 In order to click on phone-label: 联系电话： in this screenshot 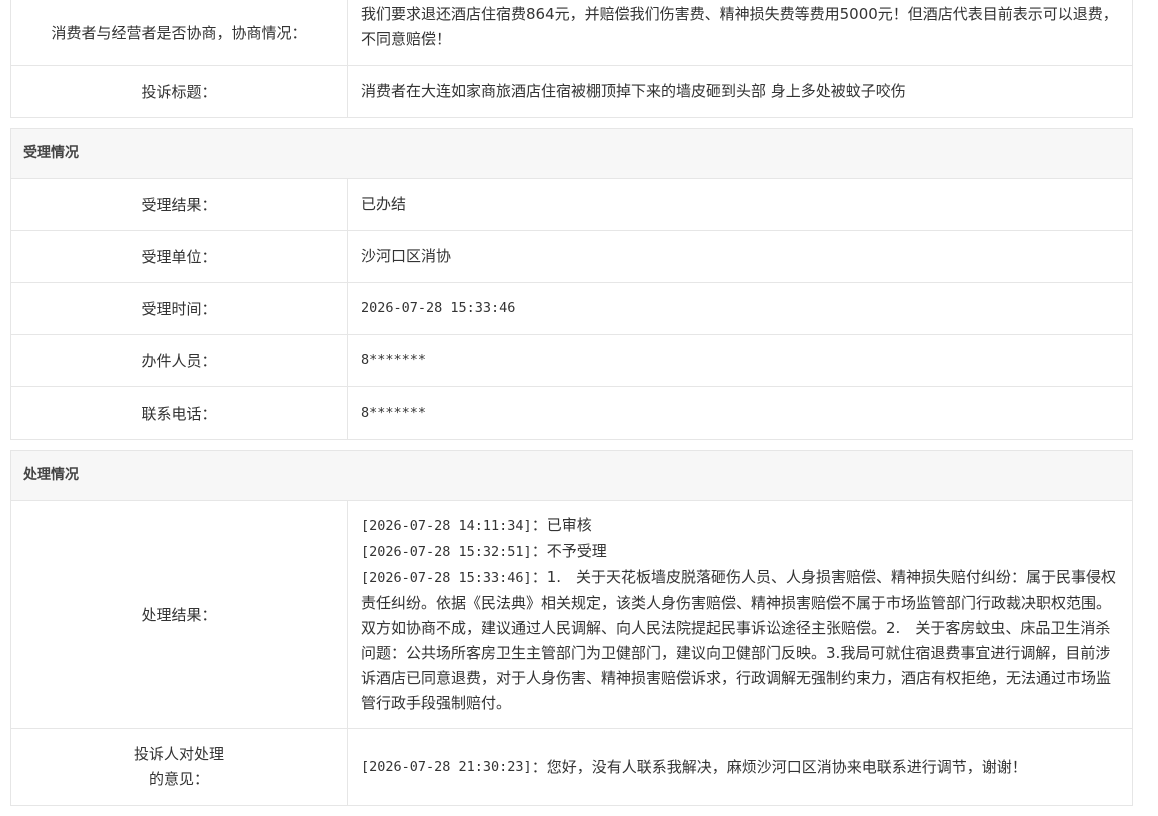, I will do `click(179, 413)`.